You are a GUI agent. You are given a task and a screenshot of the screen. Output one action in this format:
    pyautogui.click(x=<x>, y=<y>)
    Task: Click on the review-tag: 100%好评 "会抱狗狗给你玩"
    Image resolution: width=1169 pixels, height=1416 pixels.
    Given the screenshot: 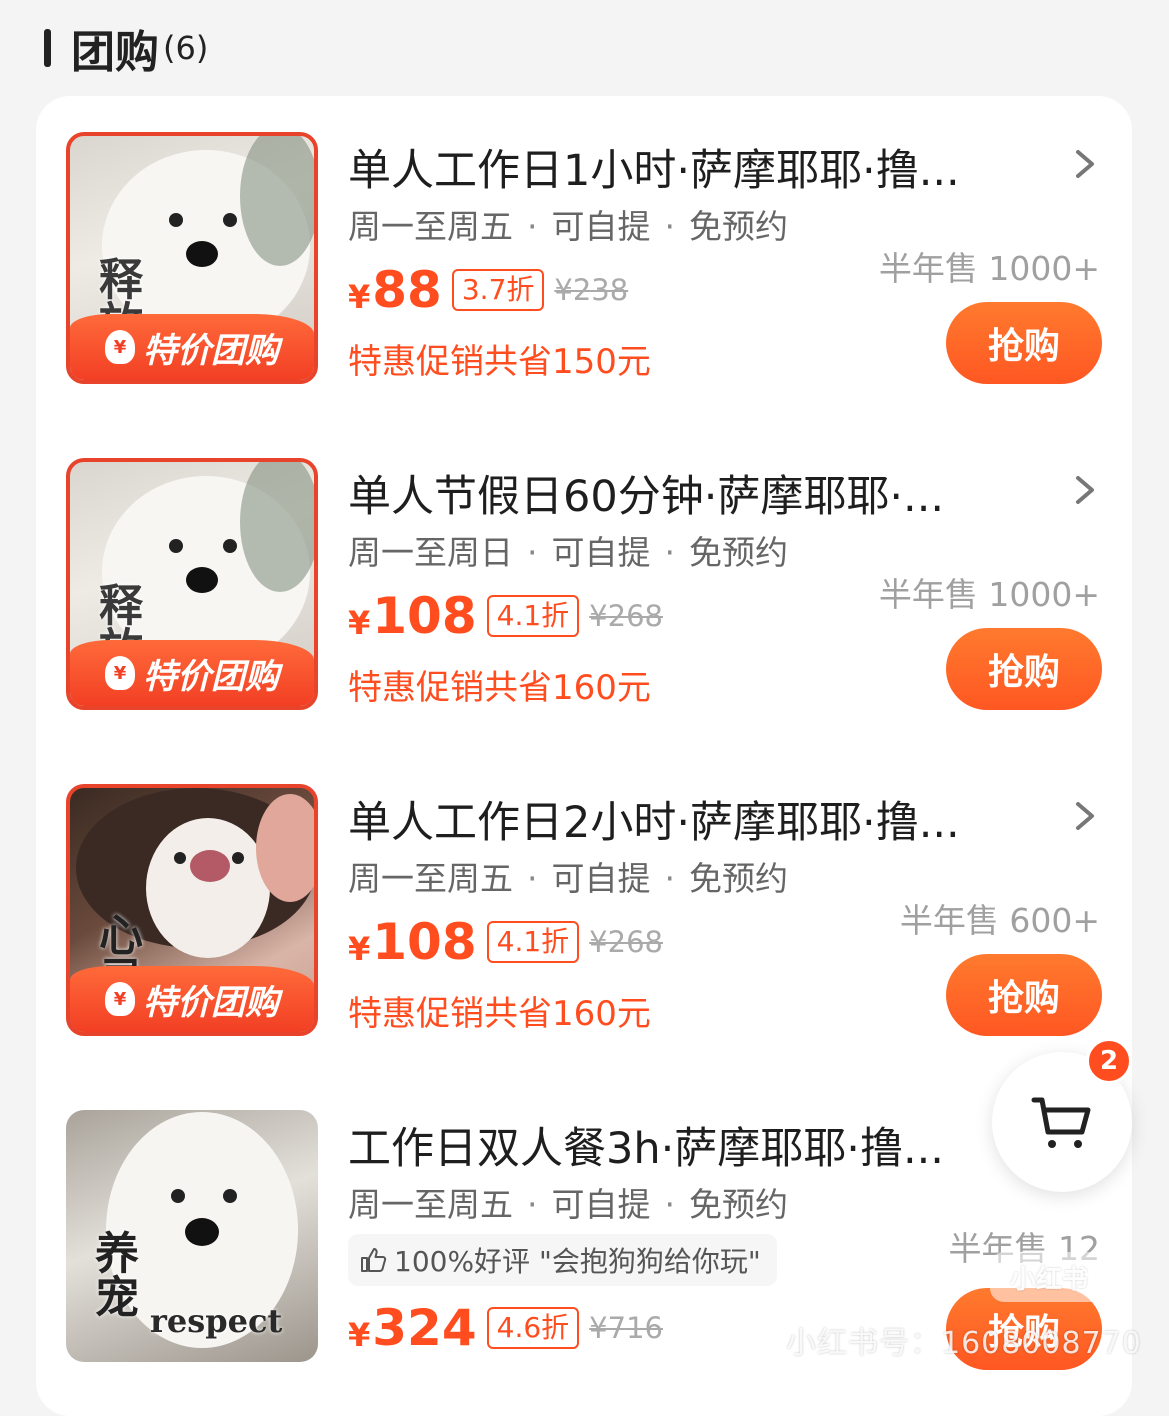 What is the action you would take?
    pyautogui.click(x=562, y=1260)
    